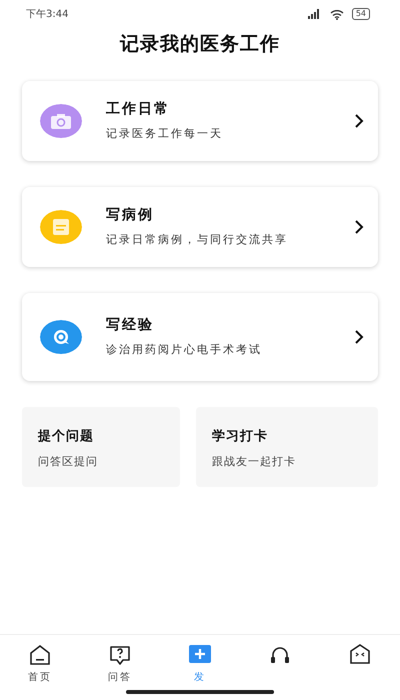 The height and width of the screenshot is (700, 400). Describe the element at coordinates (130, 325) in the screenshot. I see `entry-title: 写经验` at that location.